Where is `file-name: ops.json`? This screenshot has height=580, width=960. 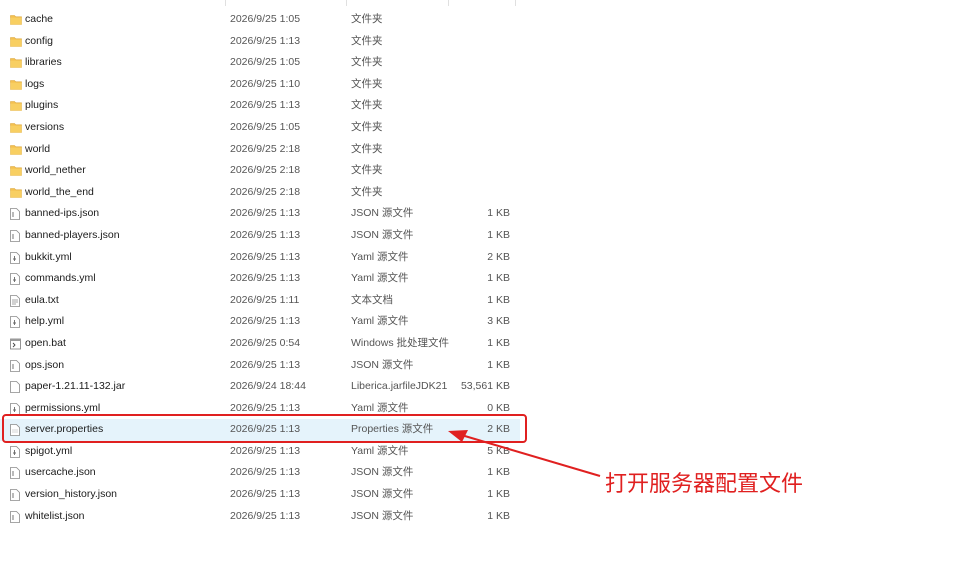
file-name: ops.json is located at coordinates (45, 364).